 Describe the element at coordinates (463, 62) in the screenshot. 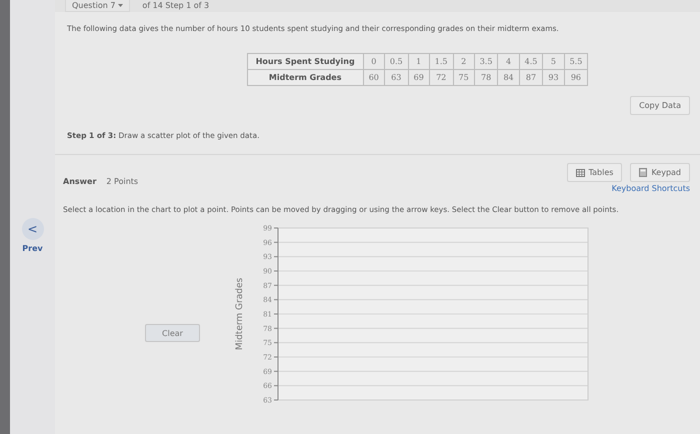

I see `table-cell: 2` at that location.